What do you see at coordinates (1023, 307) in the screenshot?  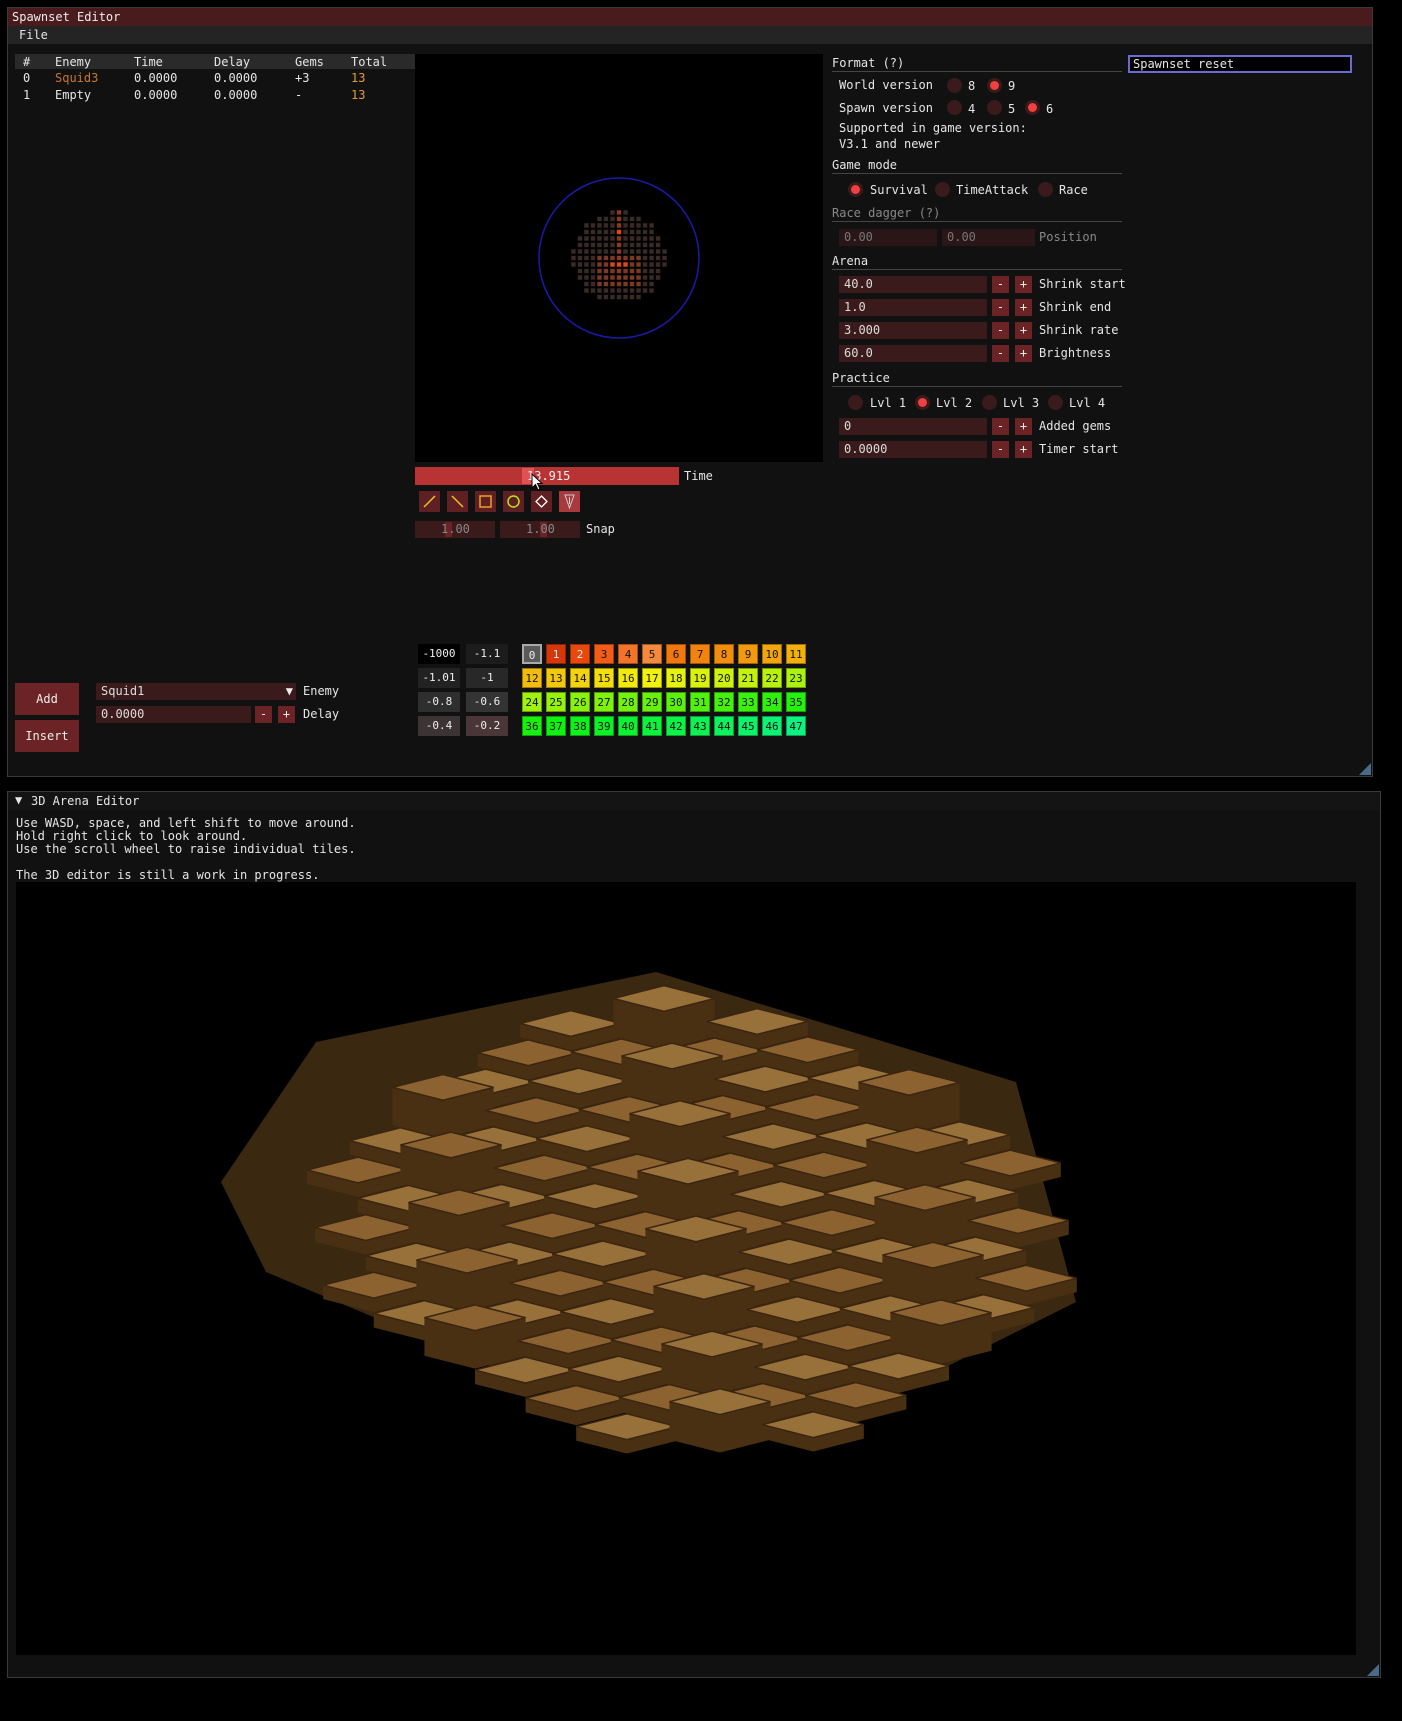 I see `shrink-end-plus-button: +` at bounding box center [1023, 307].